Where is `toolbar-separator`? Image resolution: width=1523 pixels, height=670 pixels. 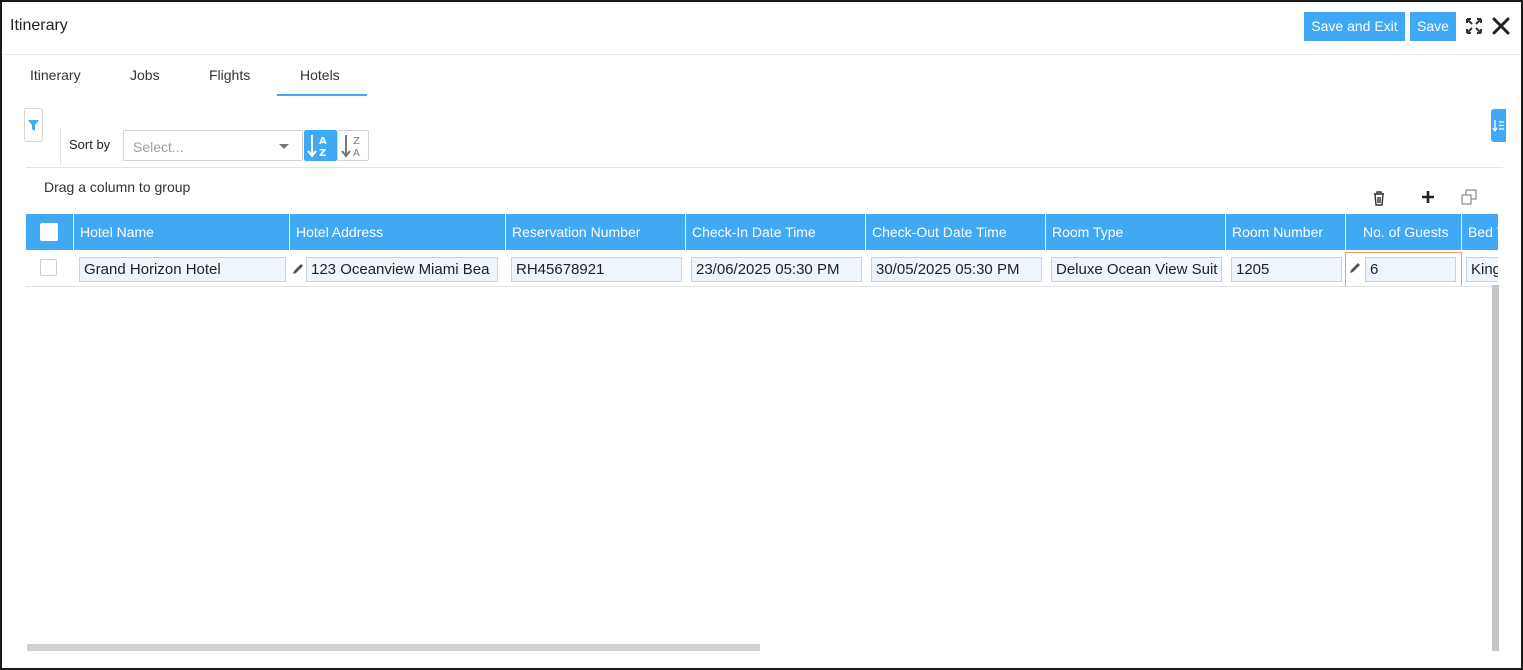 toolbar-separator is located at coordinates (60, 147).